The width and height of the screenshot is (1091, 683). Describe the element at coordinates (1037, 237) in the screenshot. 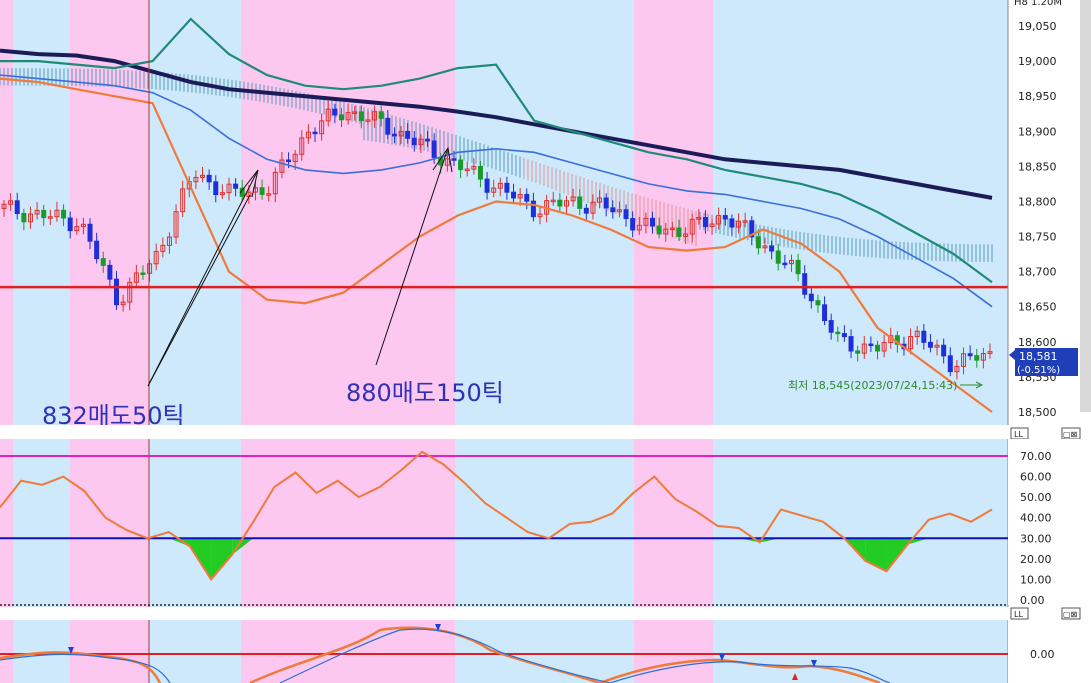

I see `price-tick-label: 18,750` at that location.